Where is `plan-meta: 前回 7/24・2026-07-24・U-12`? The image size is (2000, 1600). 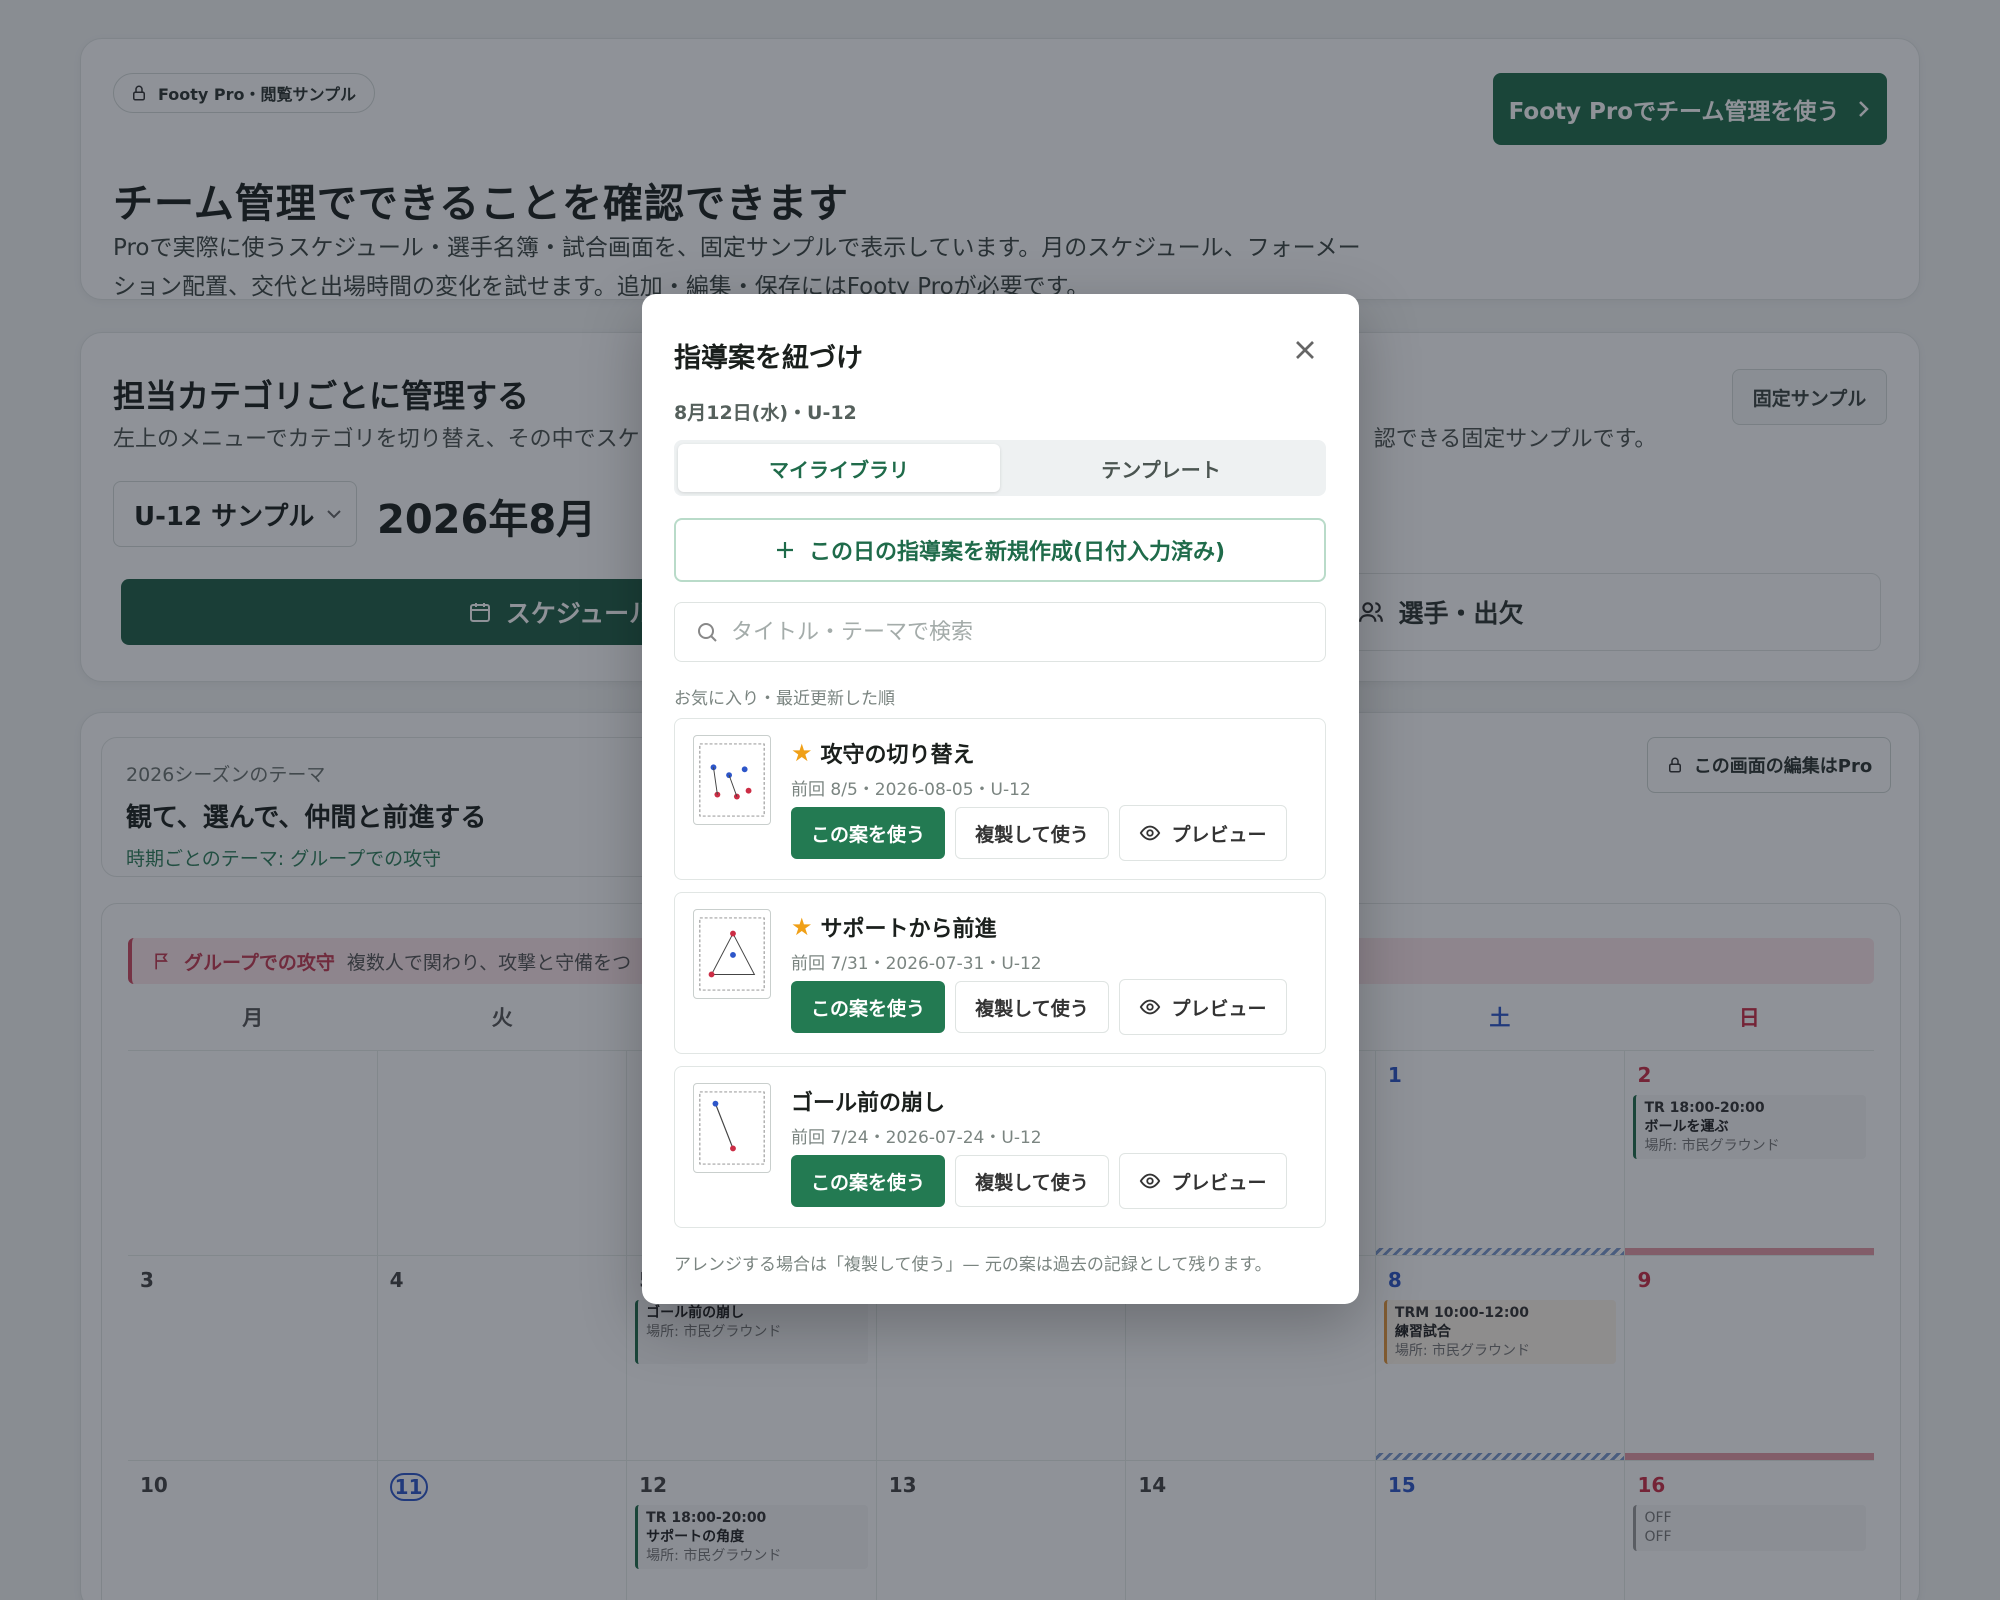 plan-meta: 前回 7/24・2026-07-24・U-12 is located at coordinates (916, 1138).